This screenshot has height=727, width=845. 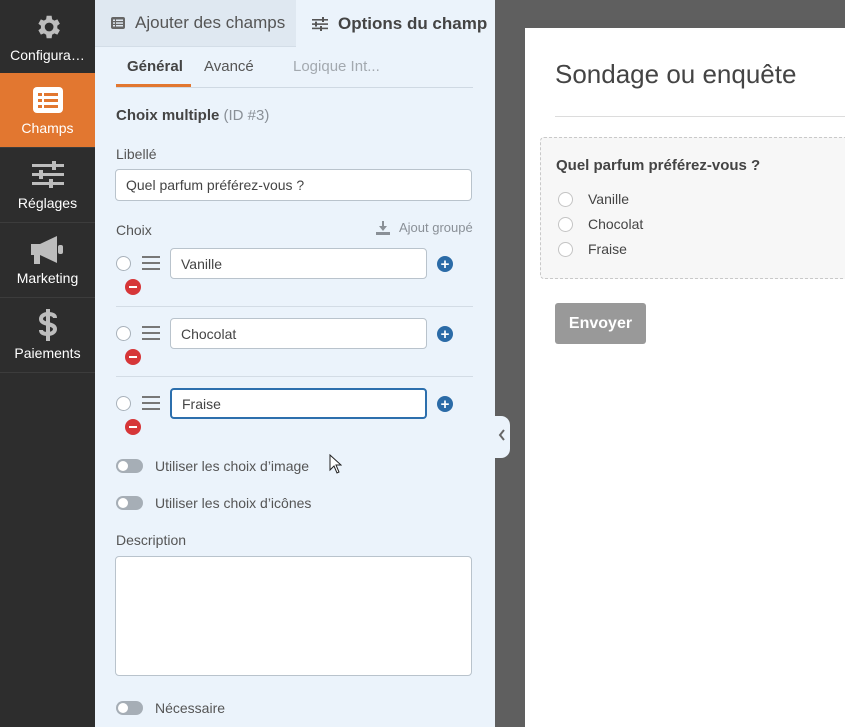 I want to click on tab-label: Ajouter des champs, so click(x=210, y=22).